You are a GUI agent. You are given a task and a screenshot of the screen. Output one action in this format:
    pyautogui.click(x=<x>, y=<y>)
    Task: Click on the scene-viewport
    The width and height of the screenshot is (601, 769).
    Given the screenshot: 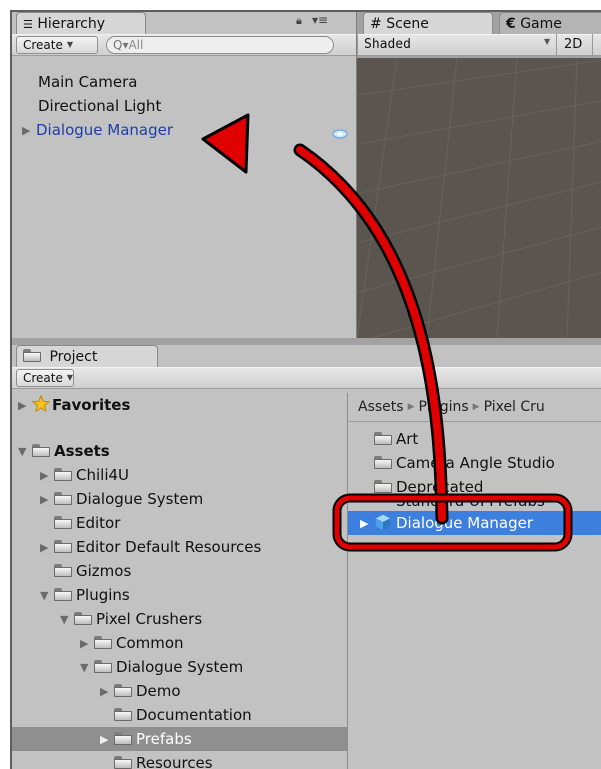 What is the action you would take?
    pyautogui.click(x=479, y=198)
    